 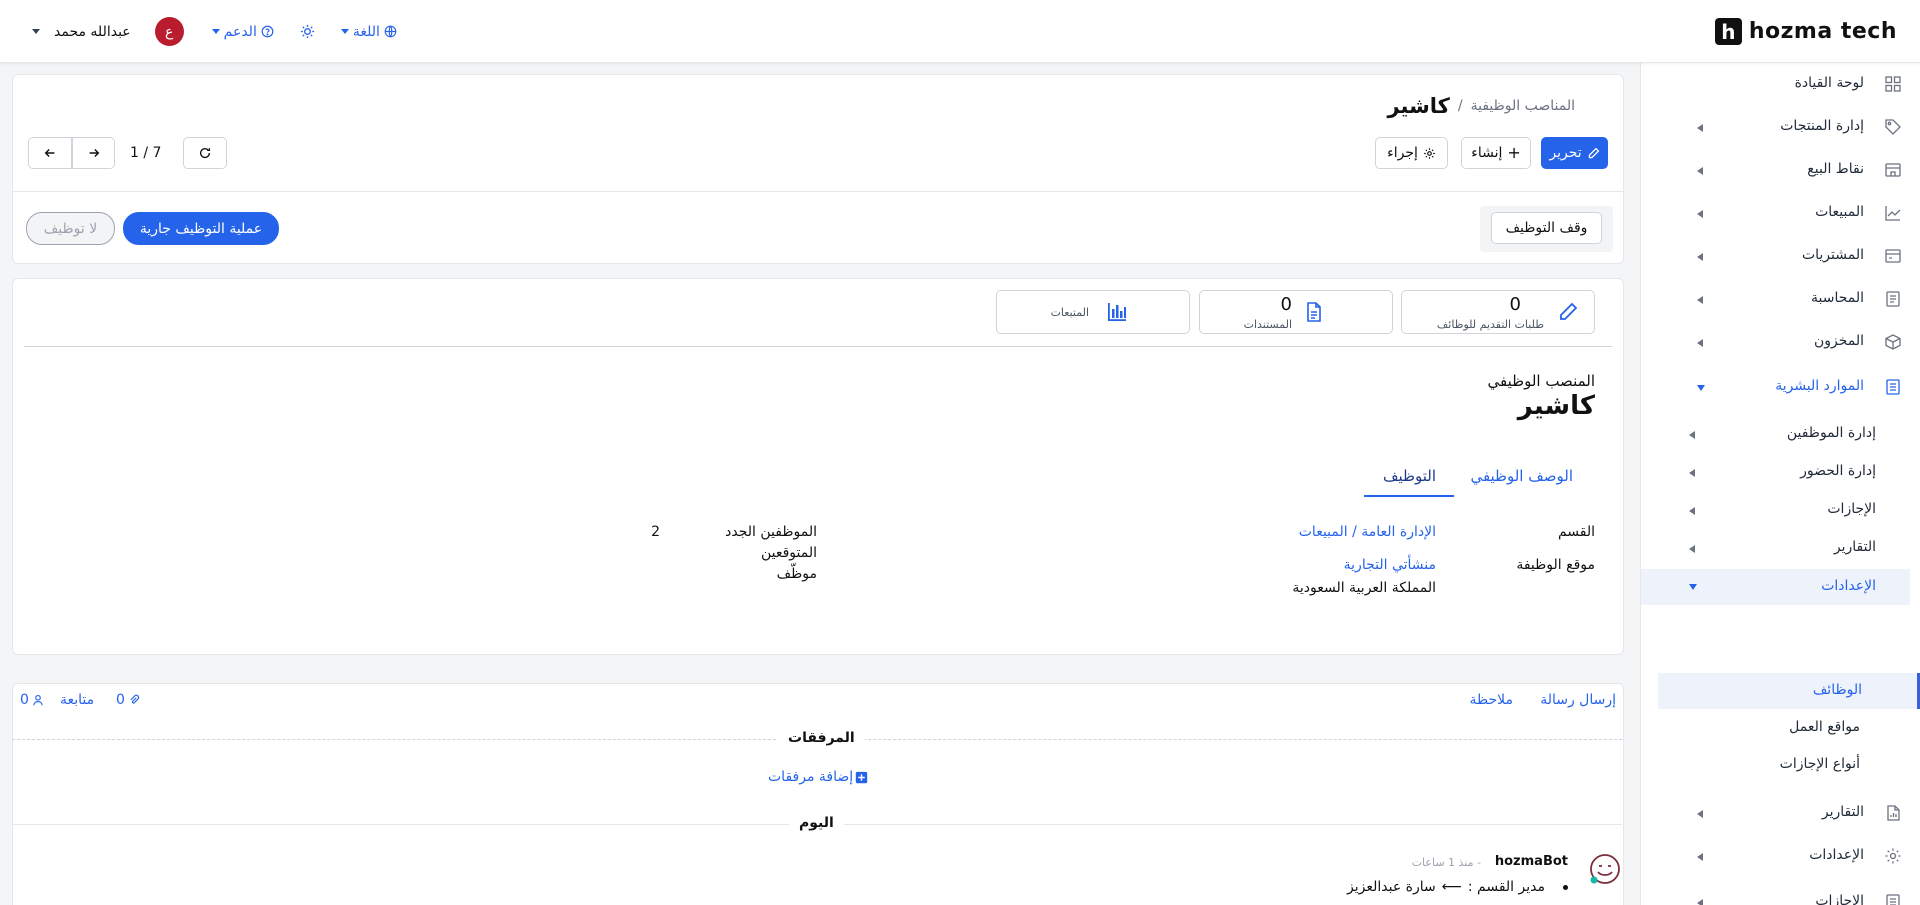 I want to click on app-logo: h hozma tech, so click(x=1805, y=31).